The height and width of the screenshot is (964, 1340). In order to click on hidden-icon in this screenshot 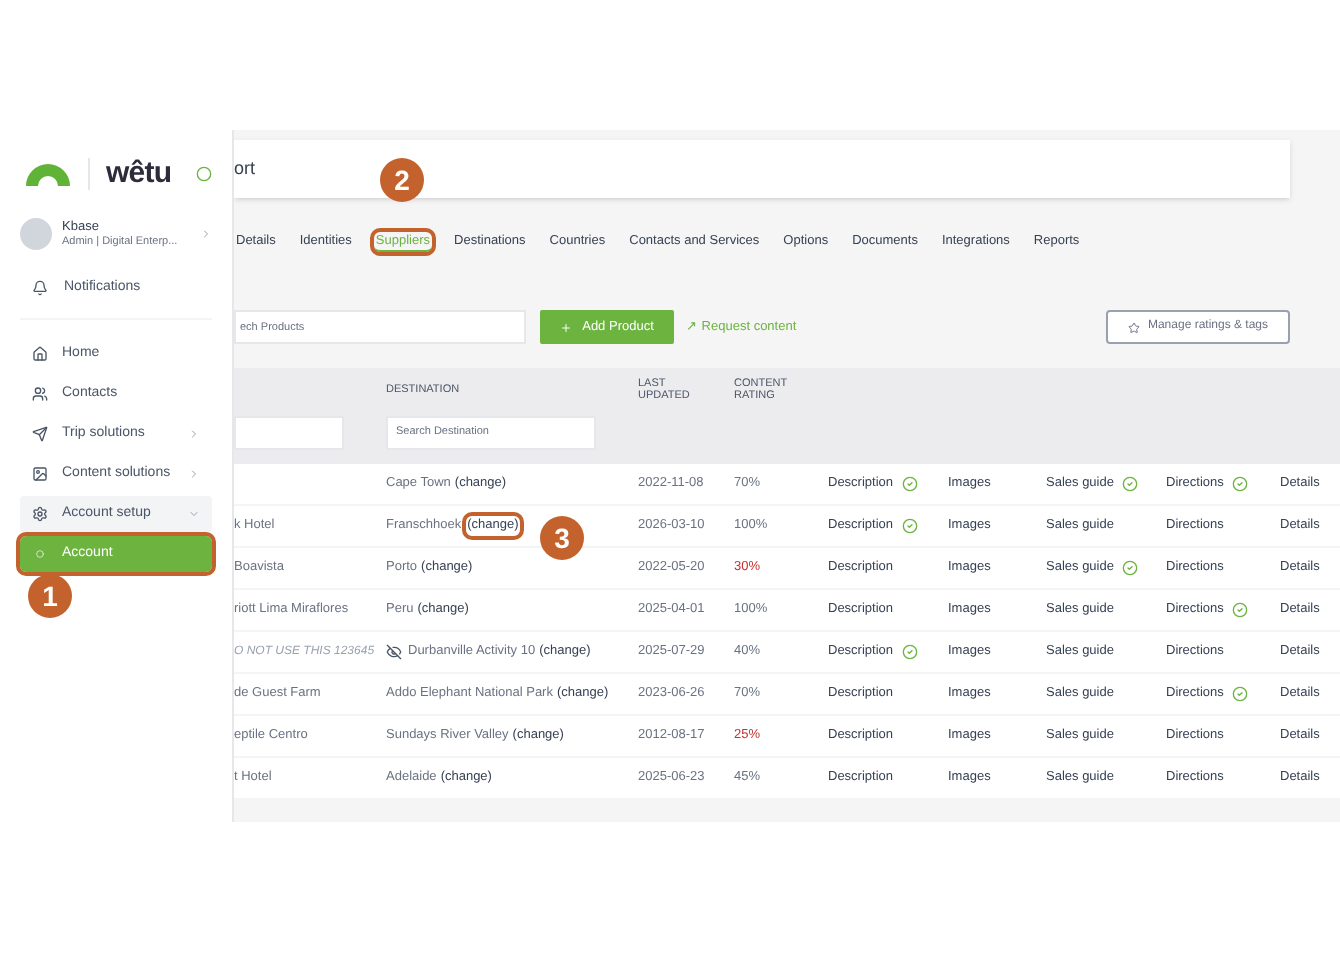, I will do `click(394, 652)`.